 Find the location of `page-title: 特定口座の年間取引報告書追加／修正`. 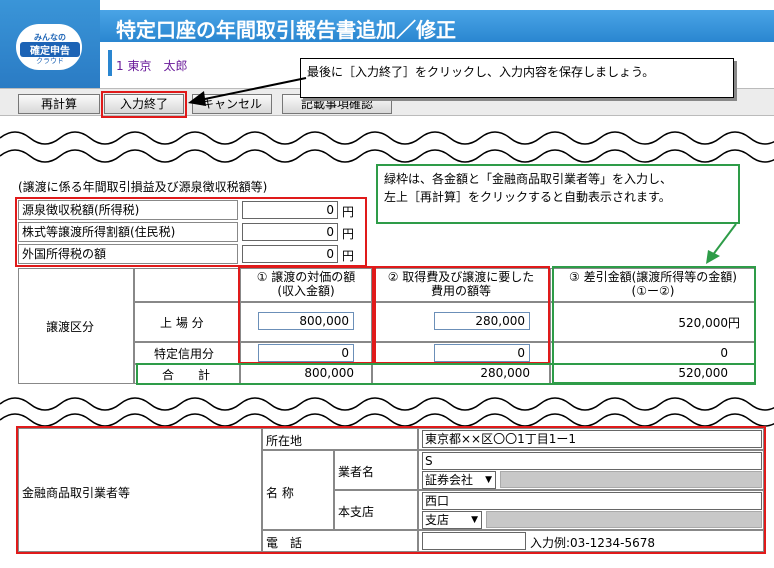

page-title: 特定口座の年間取引報告書追加／修正 is located at coordinates (286, 30).